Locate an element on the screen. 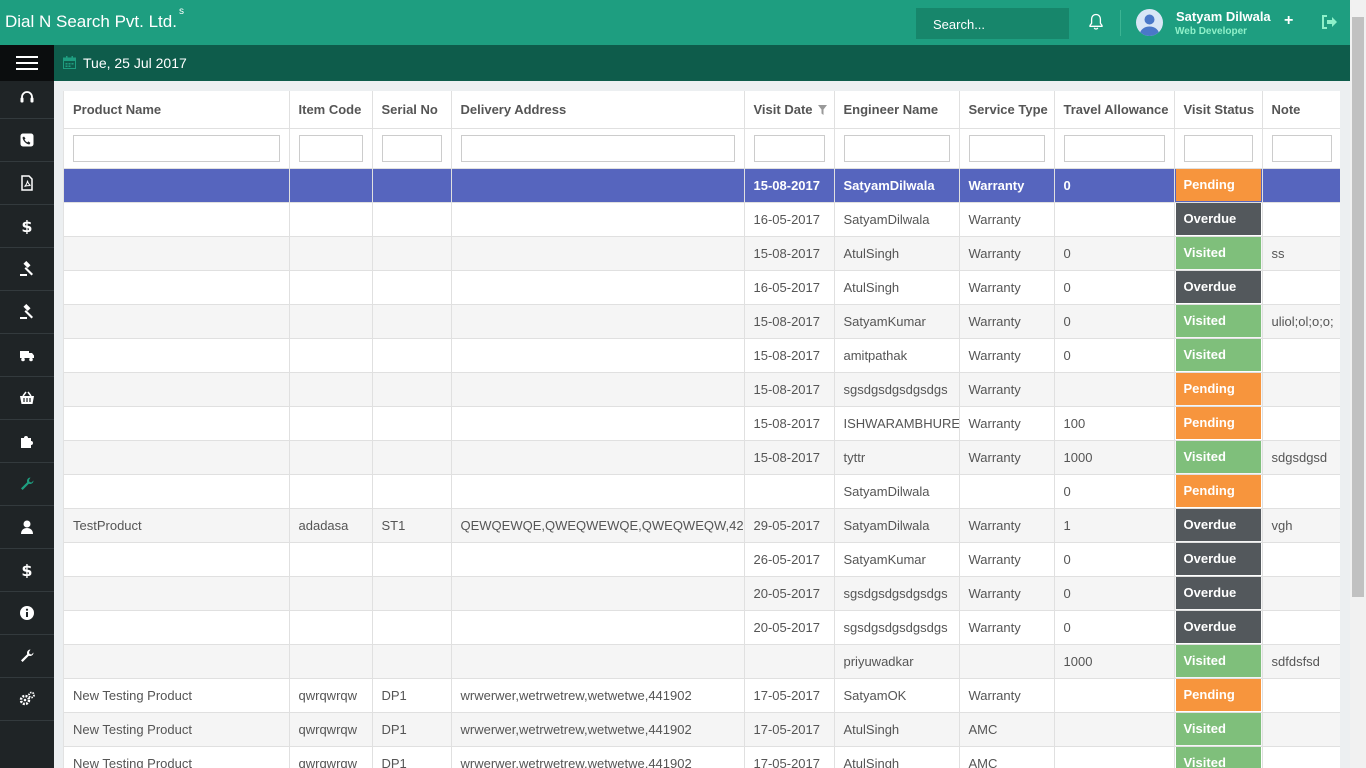  table-cell: SatyamOK is located at coordinates (897, 695).